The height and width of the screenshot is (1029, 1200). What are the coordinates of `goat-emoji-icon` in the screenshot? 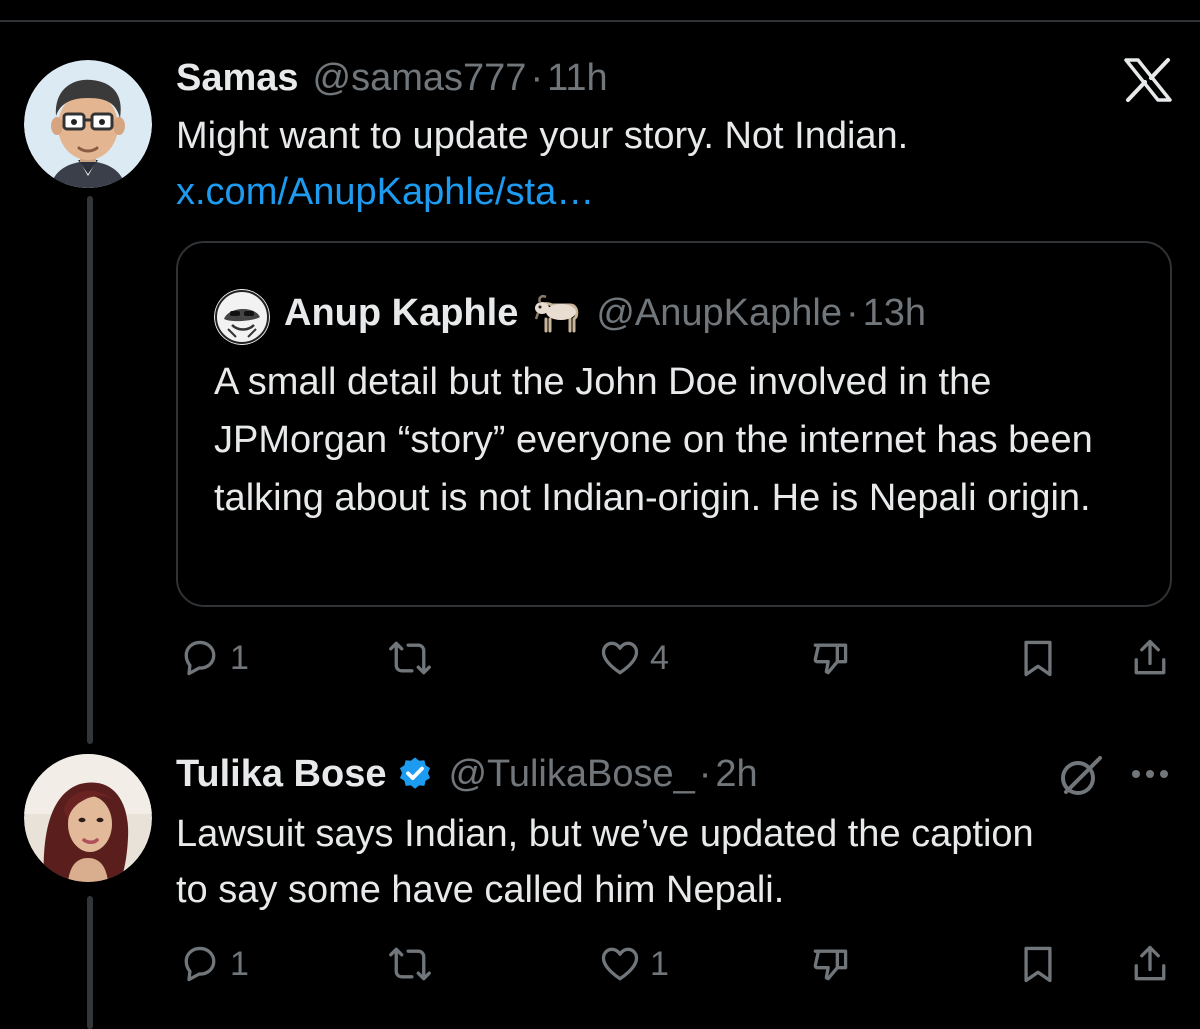 It's located at (557, 314).